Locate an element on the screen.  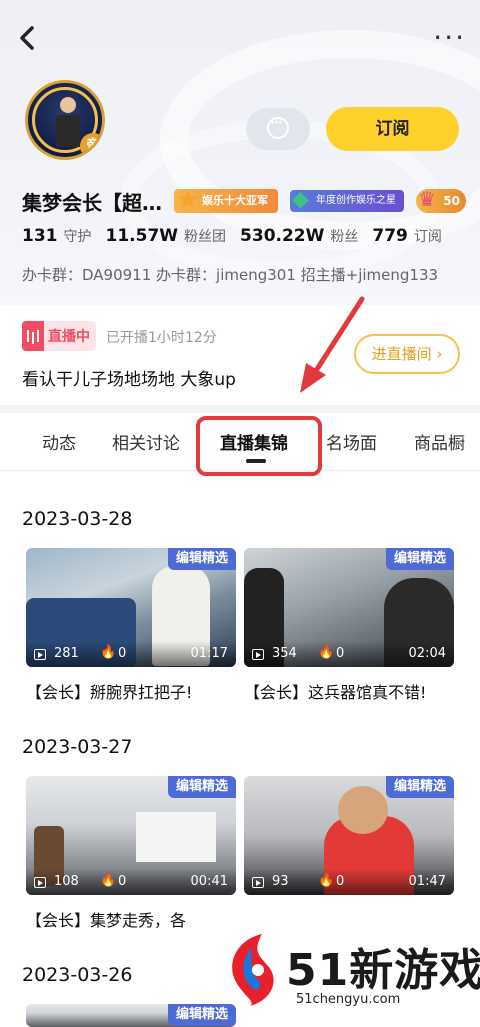
live-bars-icon is located at coordinates (33, 336).